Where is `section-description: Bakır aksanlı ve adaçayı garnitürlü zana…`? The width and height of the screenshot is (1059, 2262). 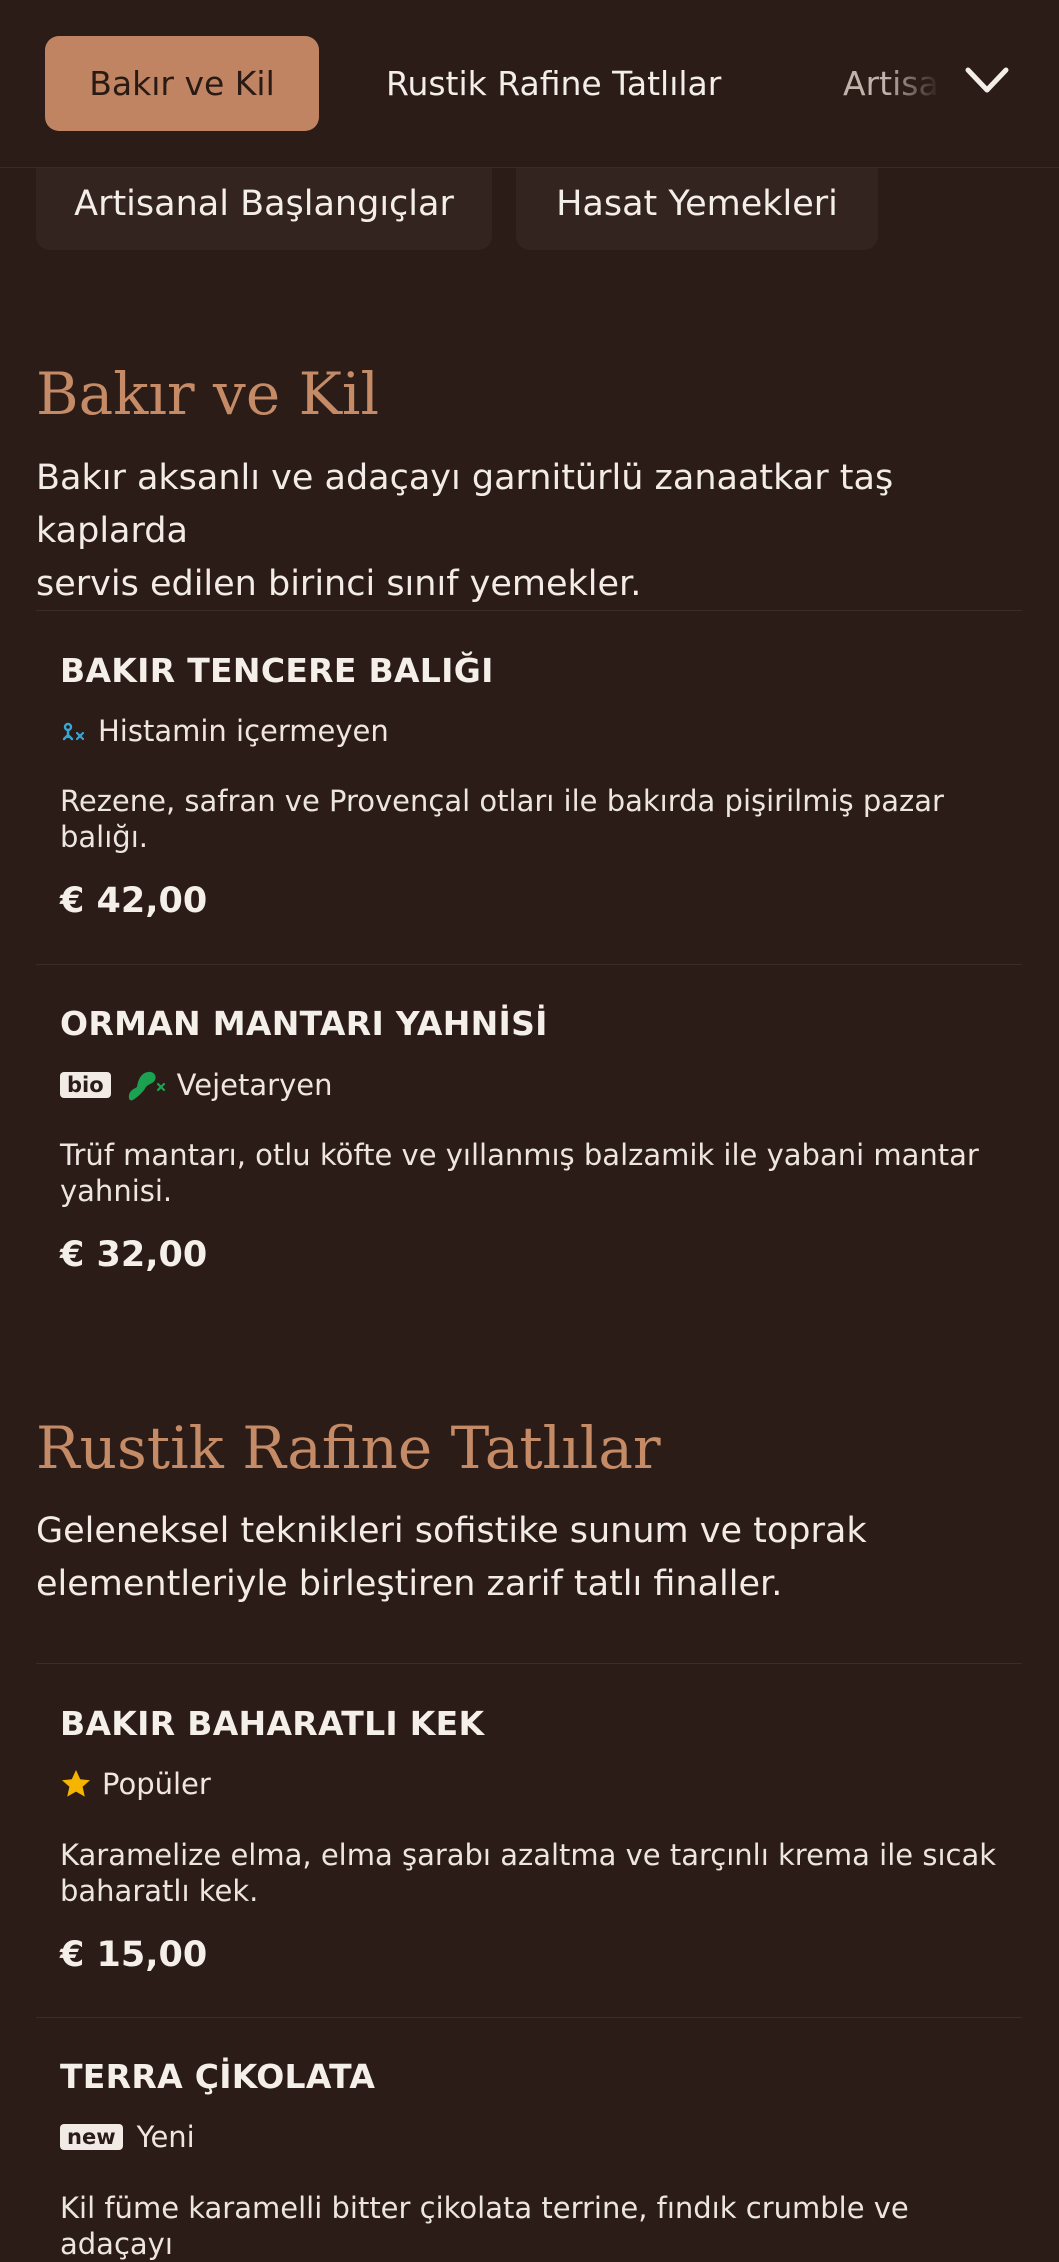 section-description: Bakır aksanlı ve adaçayı garnitürlü zana… is located at coordinates (531, 531).